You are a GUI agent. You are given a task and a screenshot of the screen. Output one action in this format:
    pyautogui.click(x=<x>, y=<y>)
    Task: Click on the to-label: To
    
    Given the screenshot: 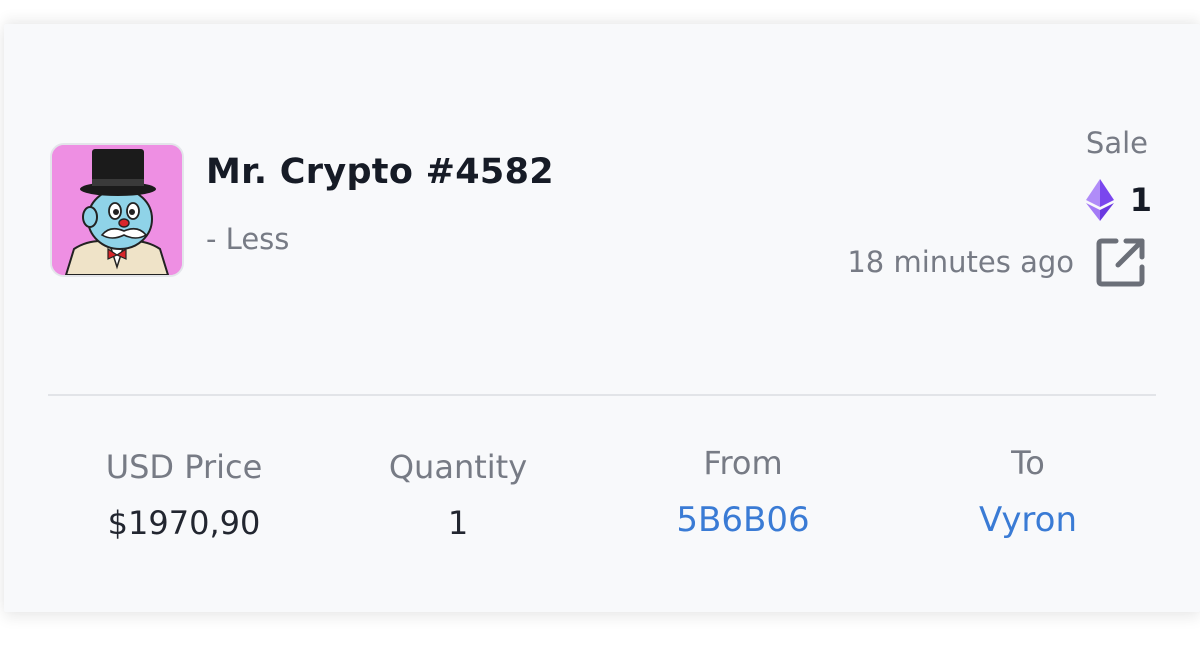 What is the action you would take?
    pyautogui.click(x=1028, y=463)
    